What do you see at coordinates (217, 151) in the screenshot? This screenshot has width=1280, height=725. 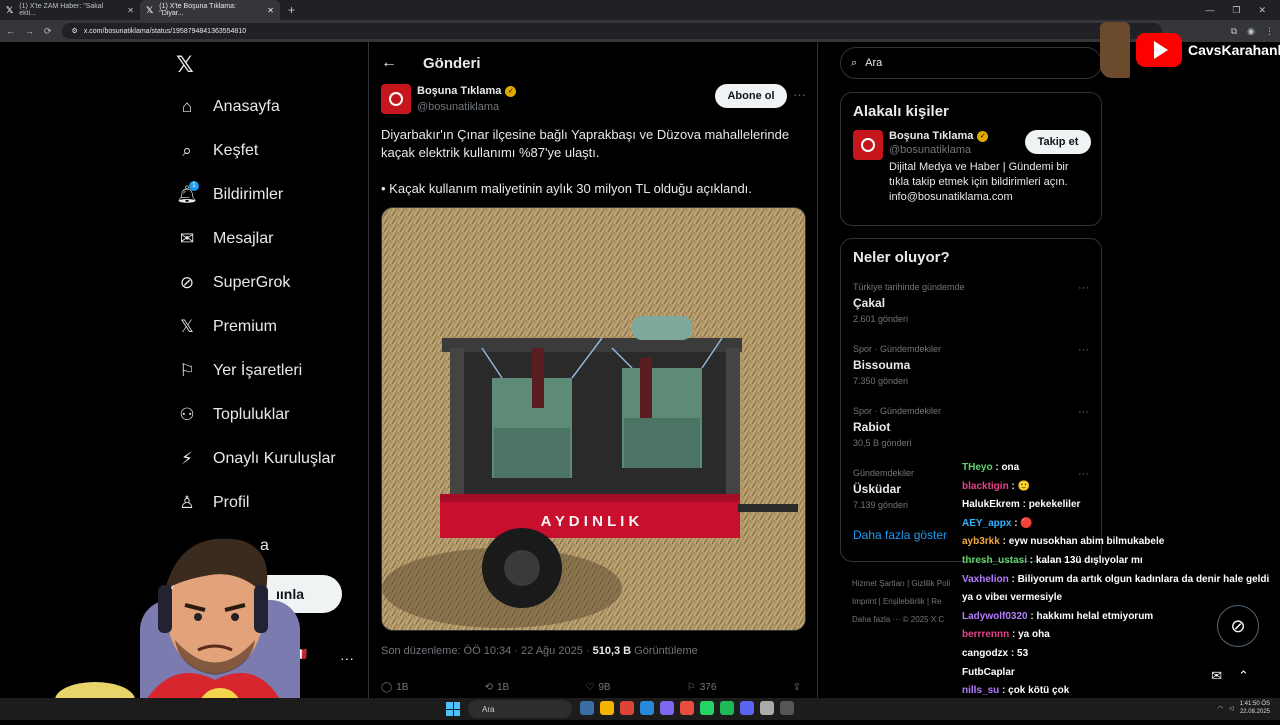 I see `sidebar-item-explore: ⌕ Keşfet` at bounding box center [217, 151].